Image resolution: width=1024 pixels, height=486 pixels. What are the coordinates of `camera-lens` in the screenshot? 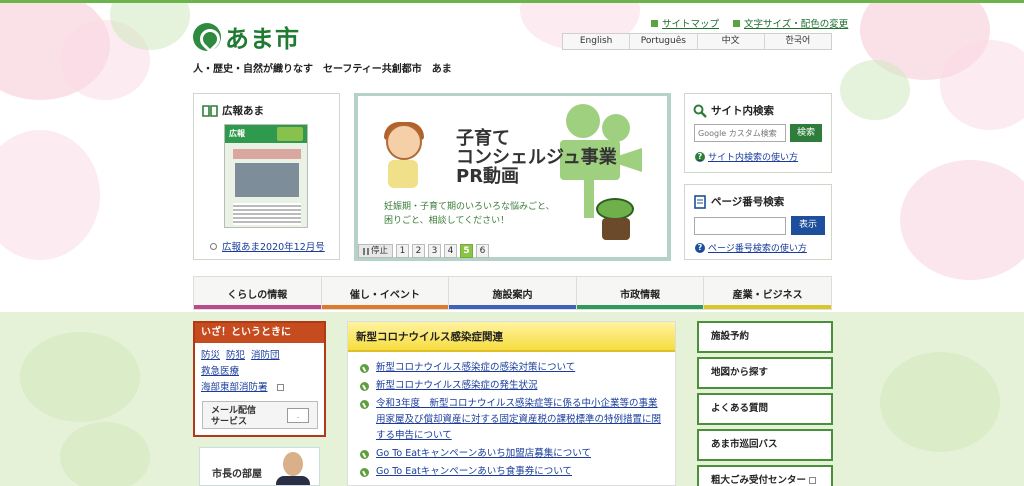 It's located at (631, 160).